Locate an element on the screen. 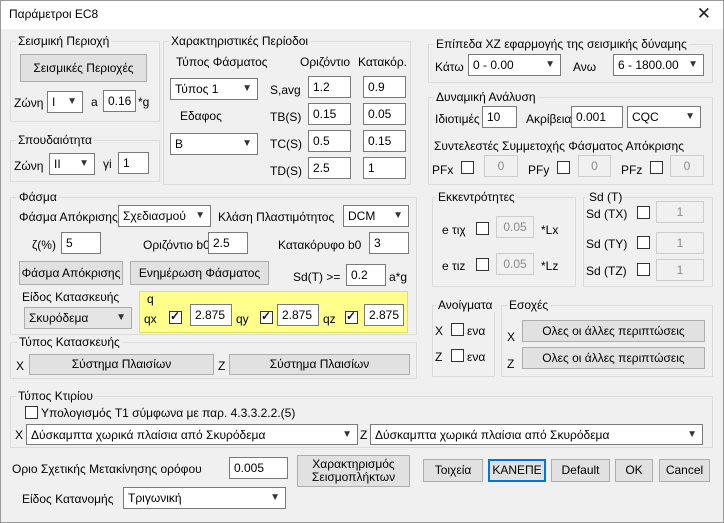 This screenshot has width=724, height=523. sd-ty-input: 1 is located at coordinates (680, 243).